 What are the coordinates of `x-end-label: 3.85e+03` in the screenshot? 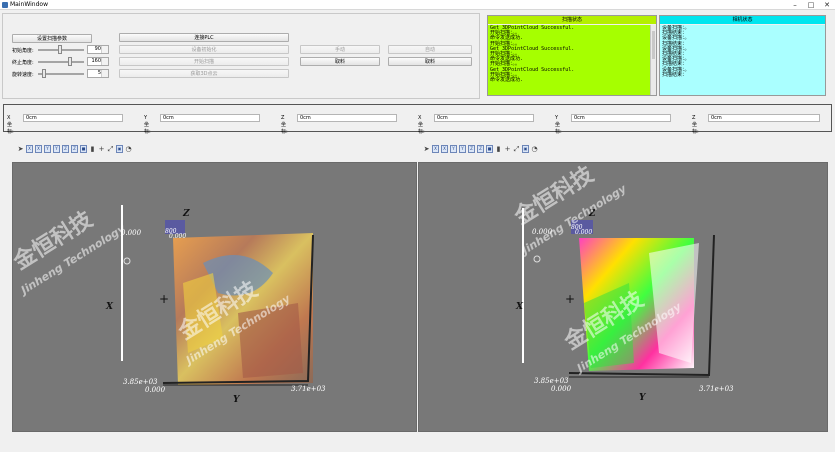 It's located at (140, 382).